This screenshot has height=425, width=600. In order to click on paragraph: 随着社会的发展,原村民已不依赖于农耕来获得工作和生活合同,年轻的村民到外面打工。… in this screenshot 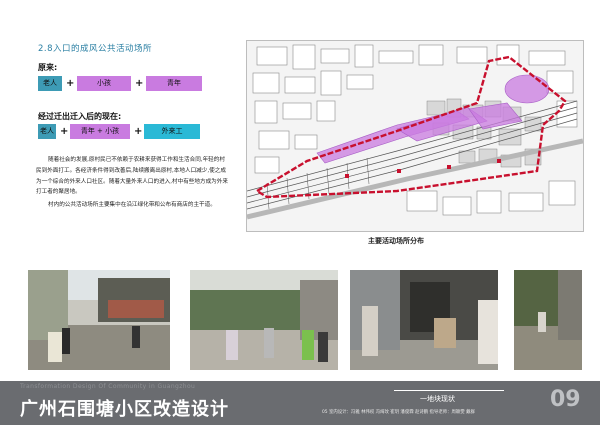, I will do `click(132, 176)`.